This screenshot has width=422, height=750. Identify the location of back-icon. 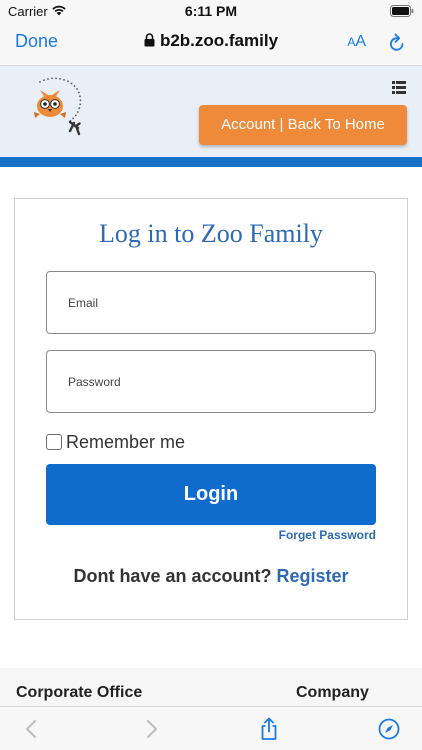
(32, 729).